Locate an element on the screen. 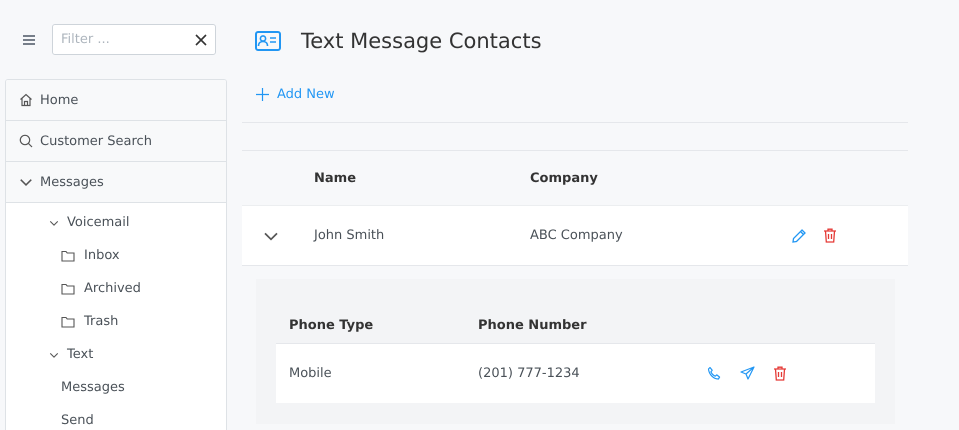 The height and width of the screenshot is (430, 959). nav-item: Archived is located at coordinates (116, 288).